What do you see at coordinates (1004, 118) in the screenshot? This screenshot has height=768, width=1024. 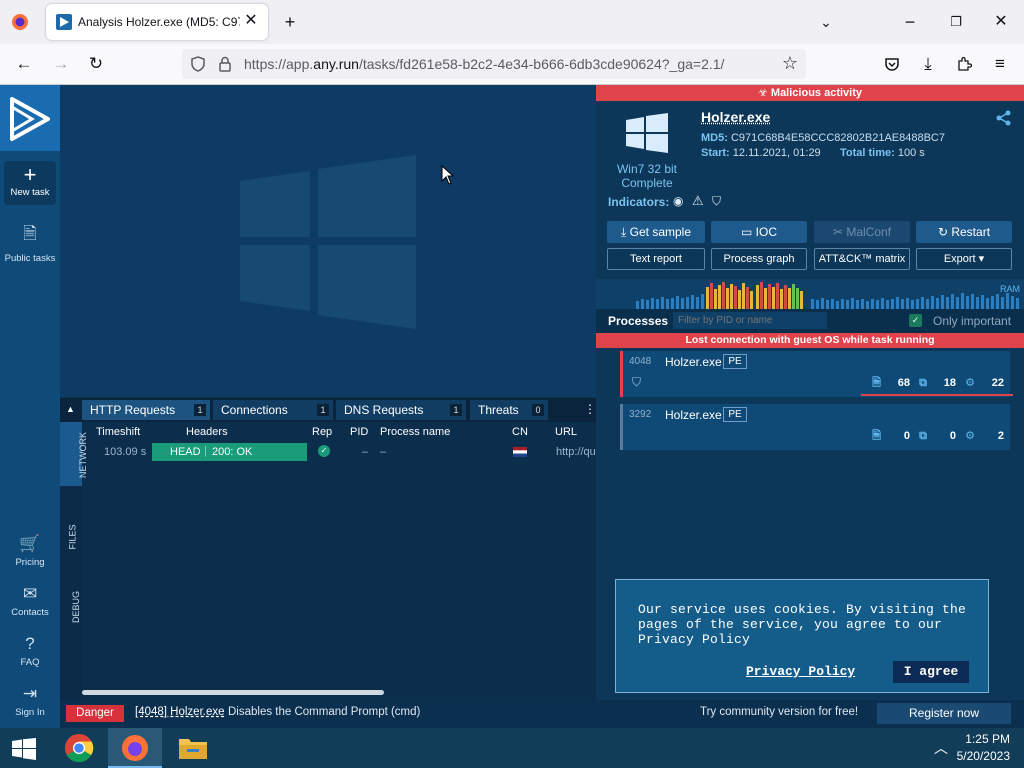 I see `share-icon` at bounding box center [1004, 118].